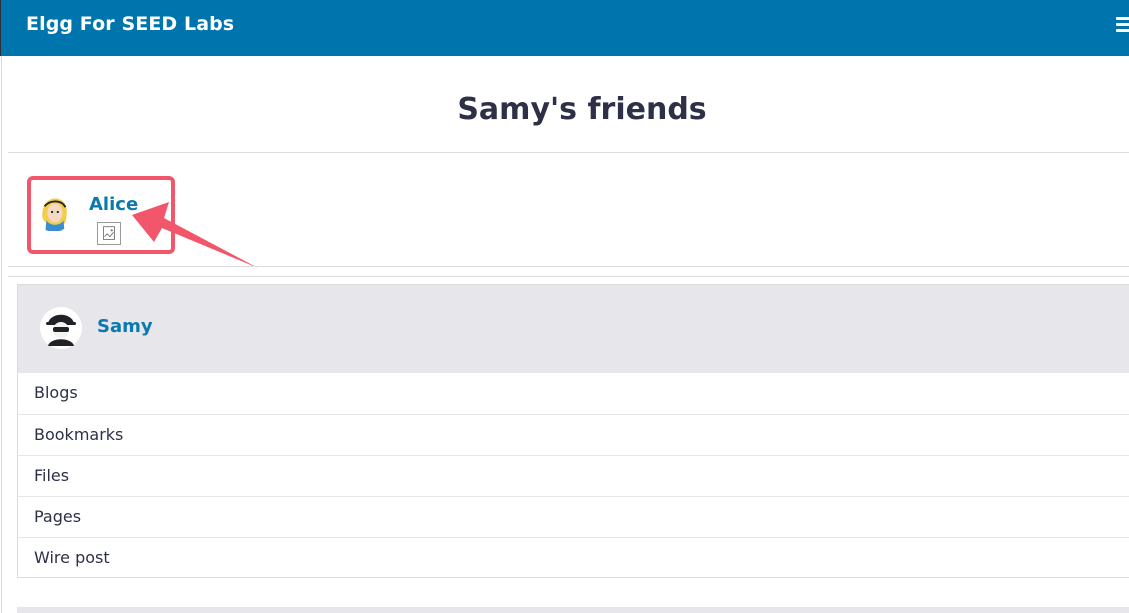 The width and height of the screenshot is (1129, 613). Describe the element at coordinates (573, 434) in the screenshot. I see `owner-menu-item-bookmarks: Bookmarks` at that location.